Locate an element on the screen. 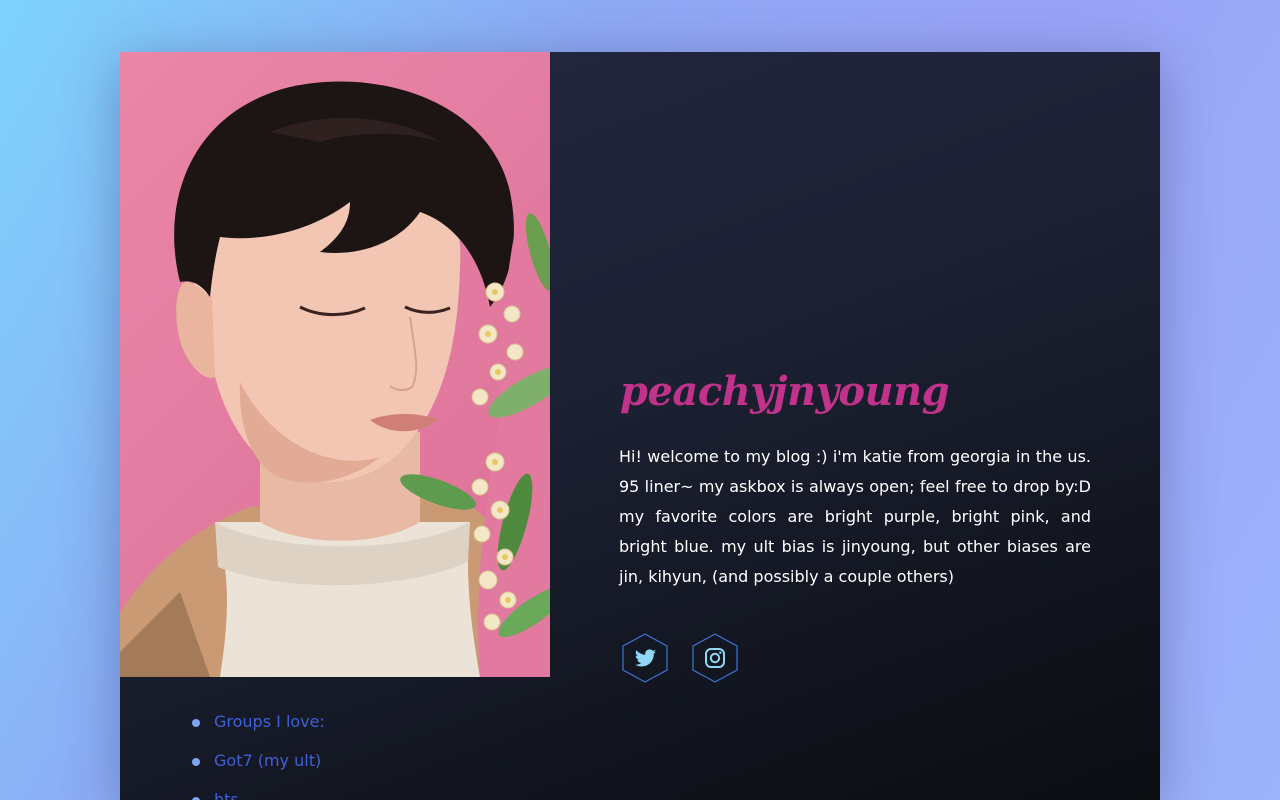 This screenshot has height=800, width=1280. twitter-icon is located at coordinates (645, 658).